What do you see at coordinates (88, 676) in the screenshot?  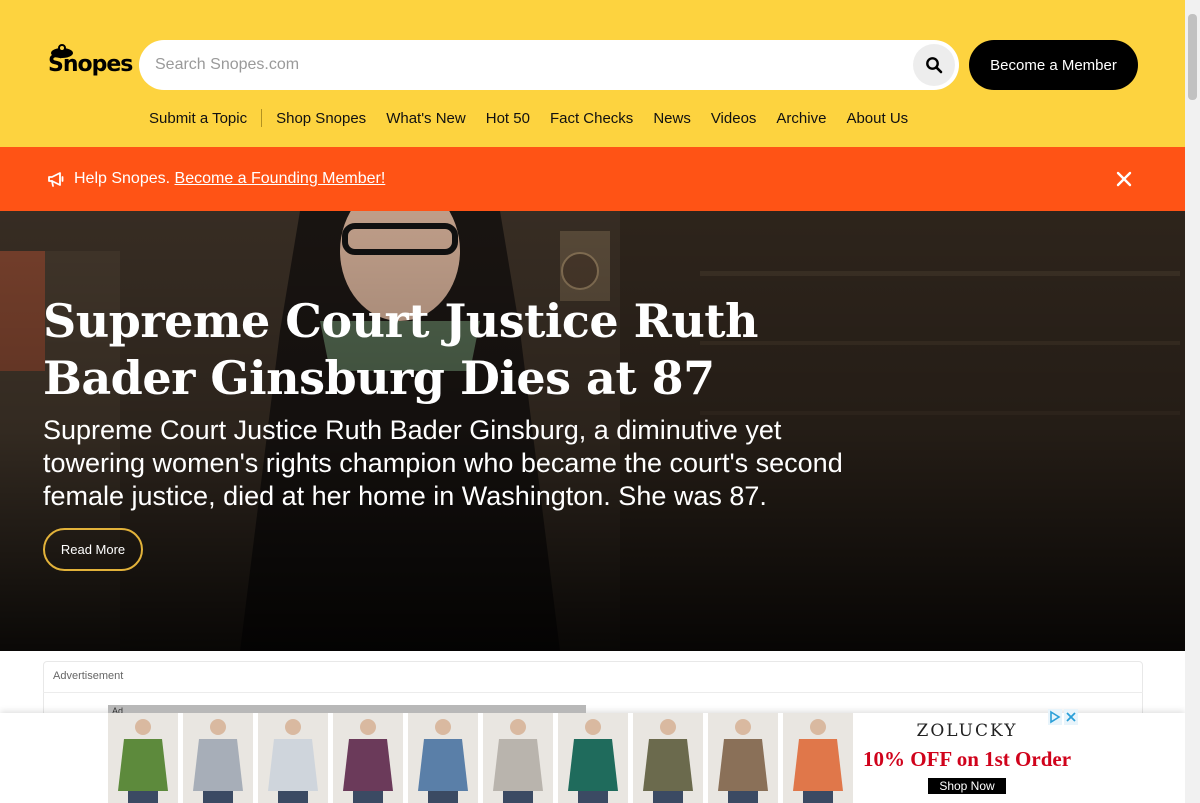 I see `advertisement-label: Advertisement` at bounding box center [88, 676].